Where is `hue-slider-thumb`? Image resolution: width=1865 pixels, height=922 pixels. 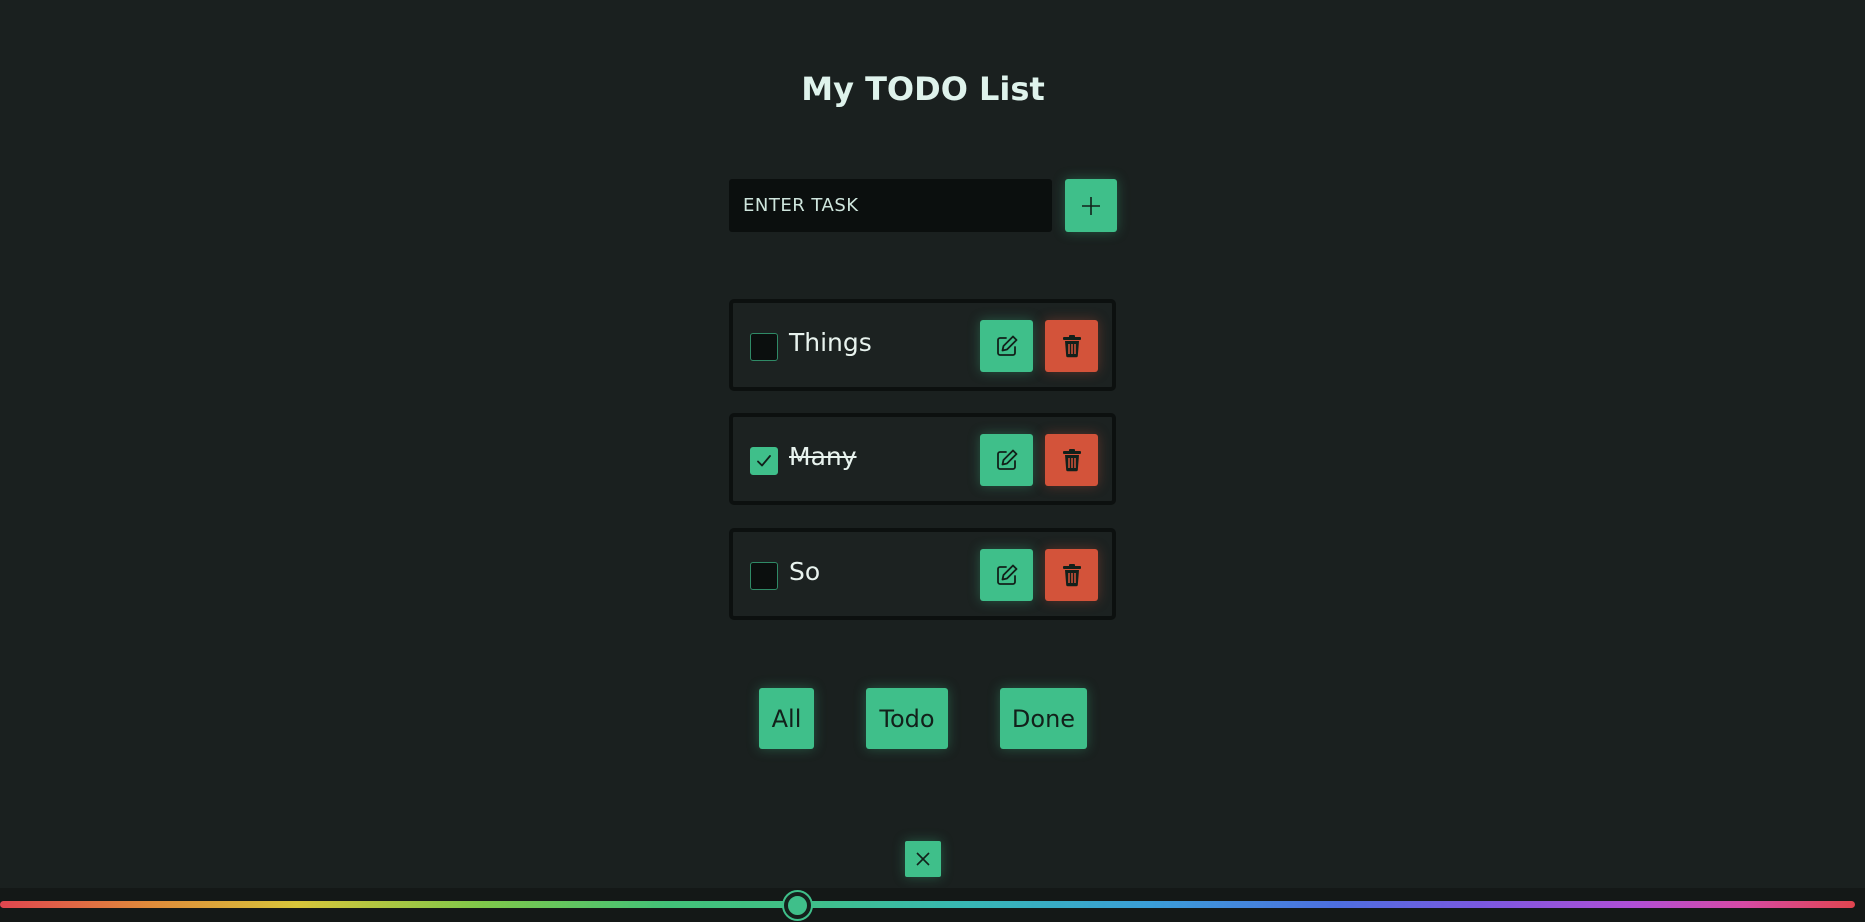
hue-slider-thumb is located at coordinates (797, 905).